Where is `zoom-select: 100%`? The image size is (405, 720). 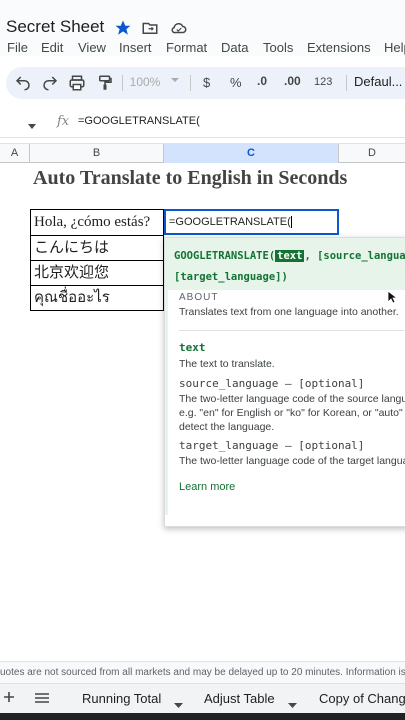
zoom-select: 100% is located at coordinates (145, 84).